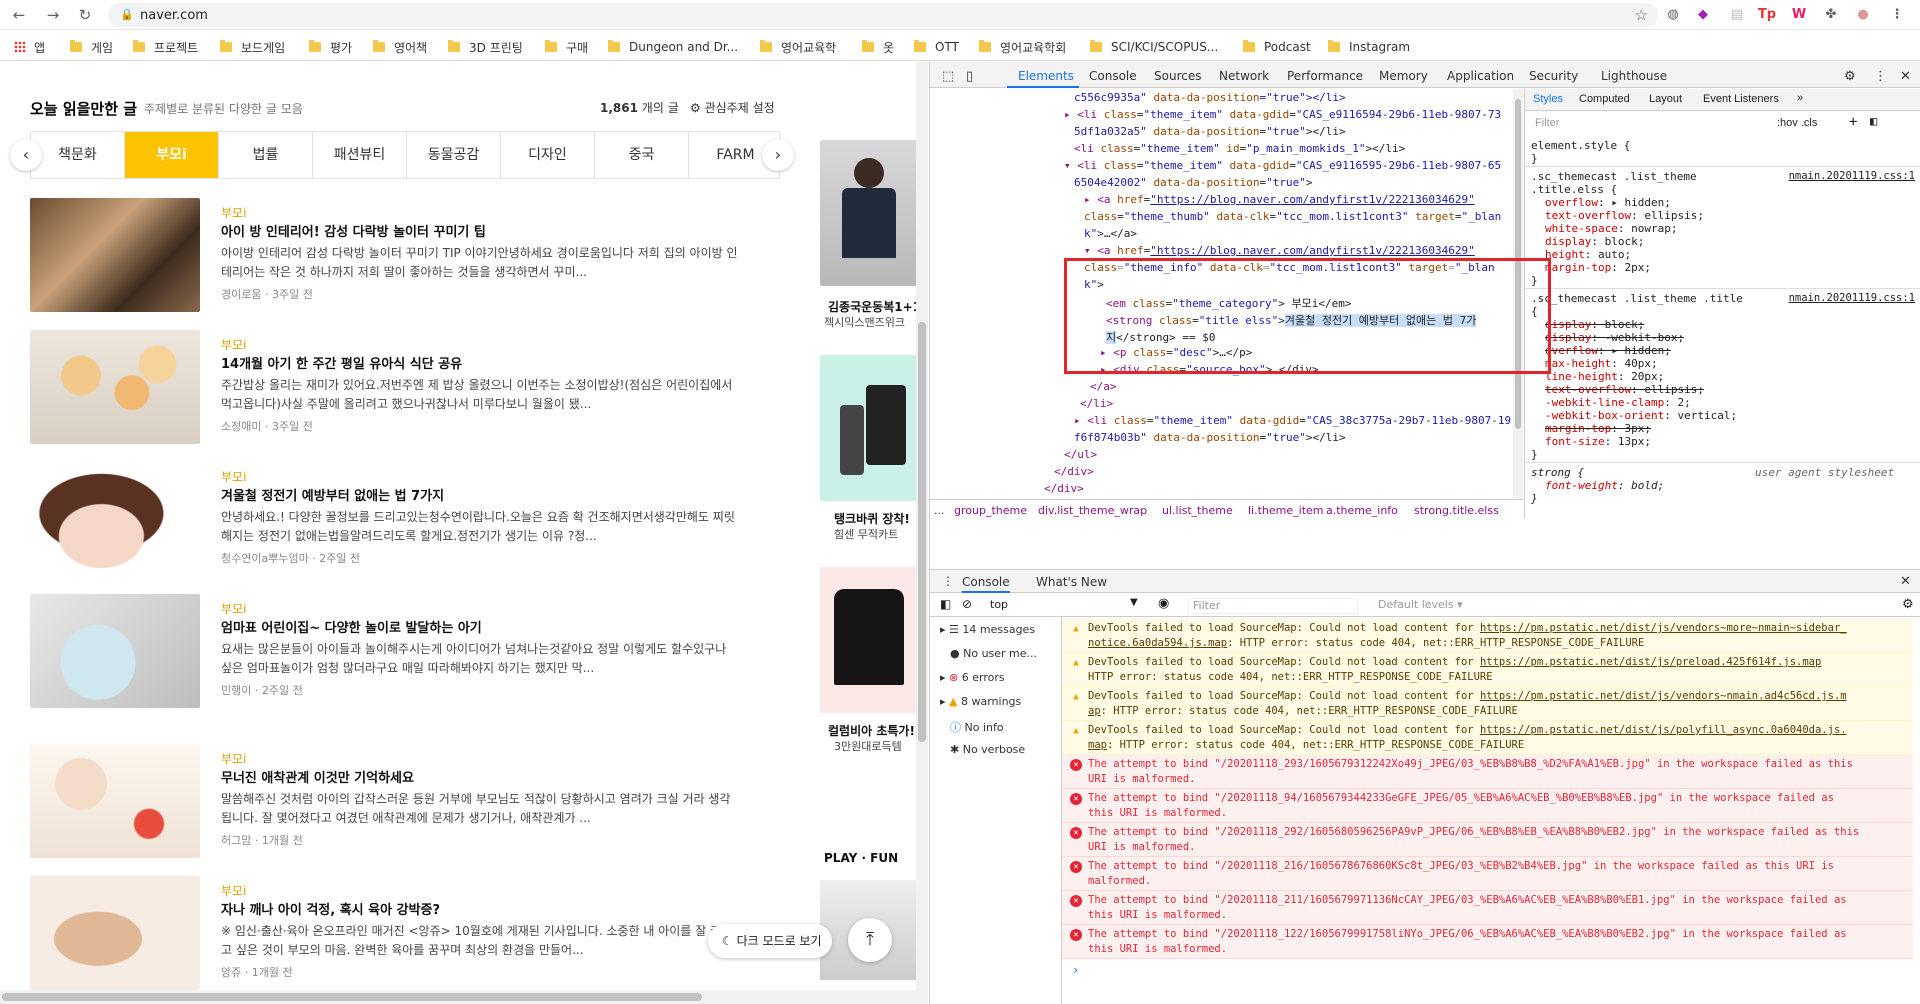 This screenshot has height=1004, width=1920. What do you see at coordinates (1880, 76) in the screenshot?
I see `more-icon: ⋮` at bounding box center [1880, 76].